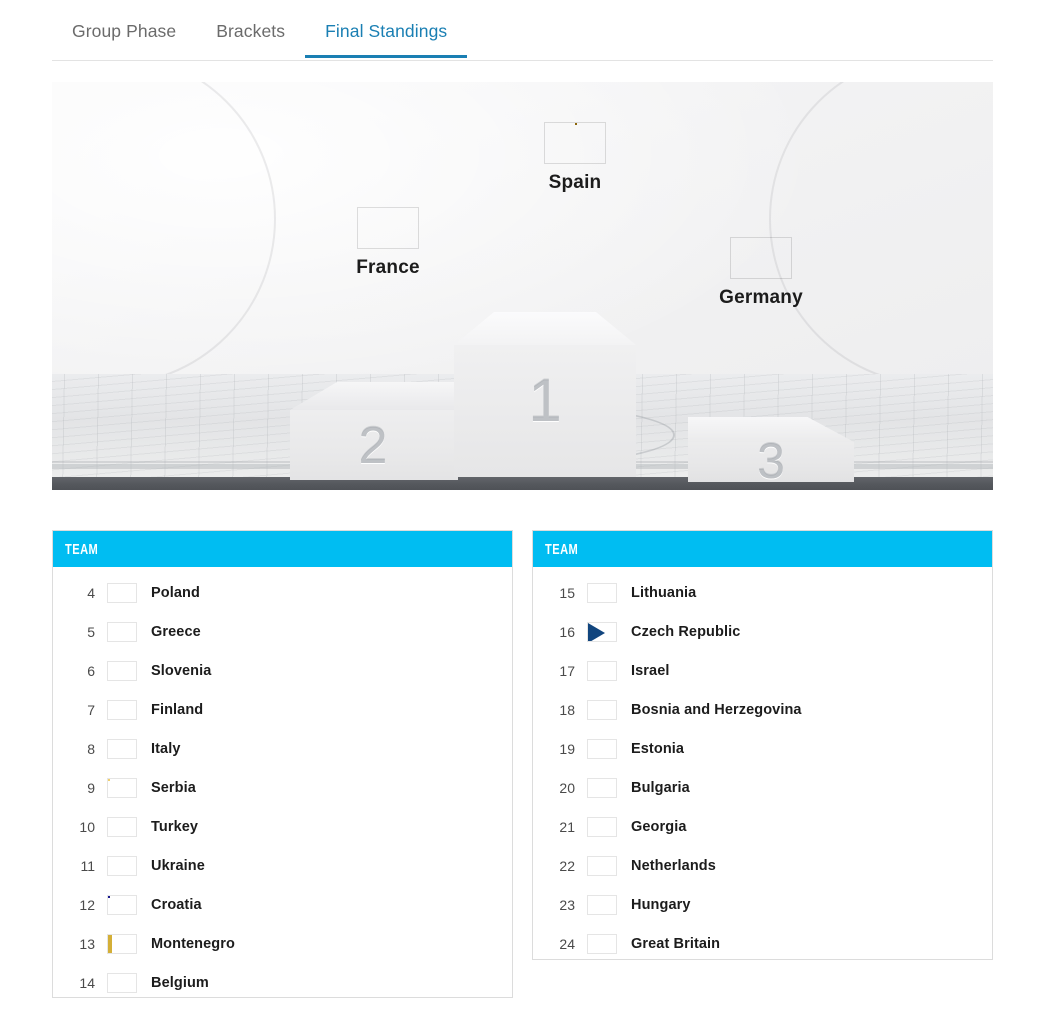 The width and height of the screenshot is (1037, 1015). I want to click on table-row: 7 Finland, so click(282, 709).